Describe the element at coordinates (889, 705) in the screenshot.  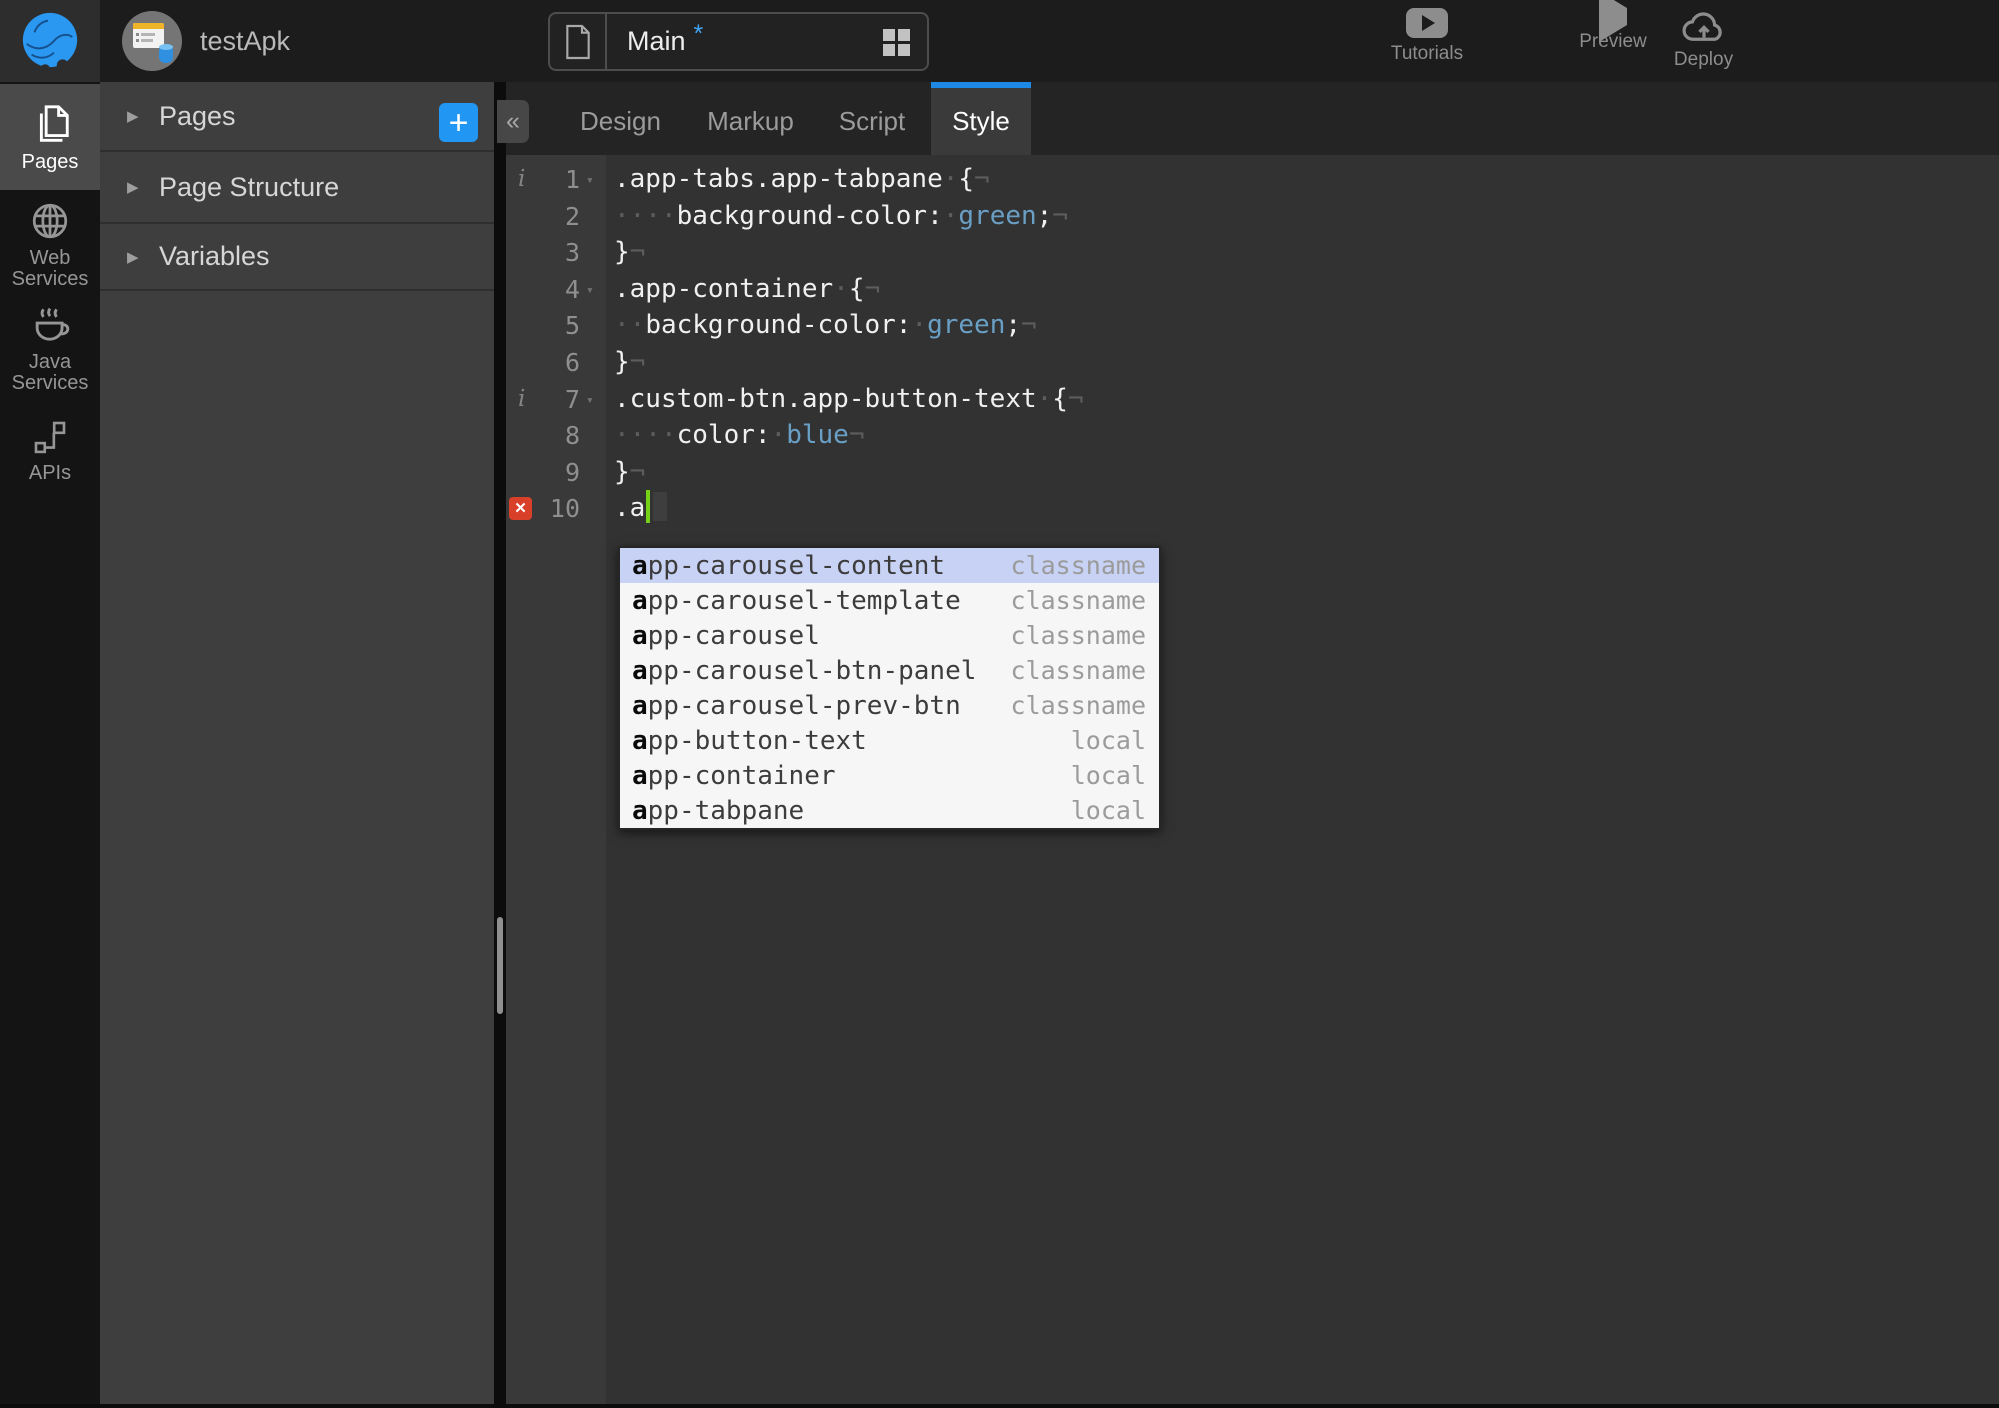
I see `autocomplete-item: a pp-carousel-prev-btn classname` at that location.